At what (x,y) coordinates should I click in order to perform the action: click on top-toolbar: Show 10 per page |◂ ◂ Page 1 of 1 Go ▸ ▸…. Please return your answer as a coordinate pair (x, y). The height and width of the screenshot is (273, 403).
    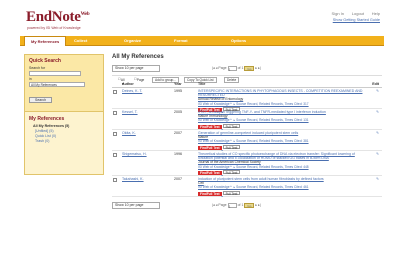
    Looking at the image, I should click on (247, 68).